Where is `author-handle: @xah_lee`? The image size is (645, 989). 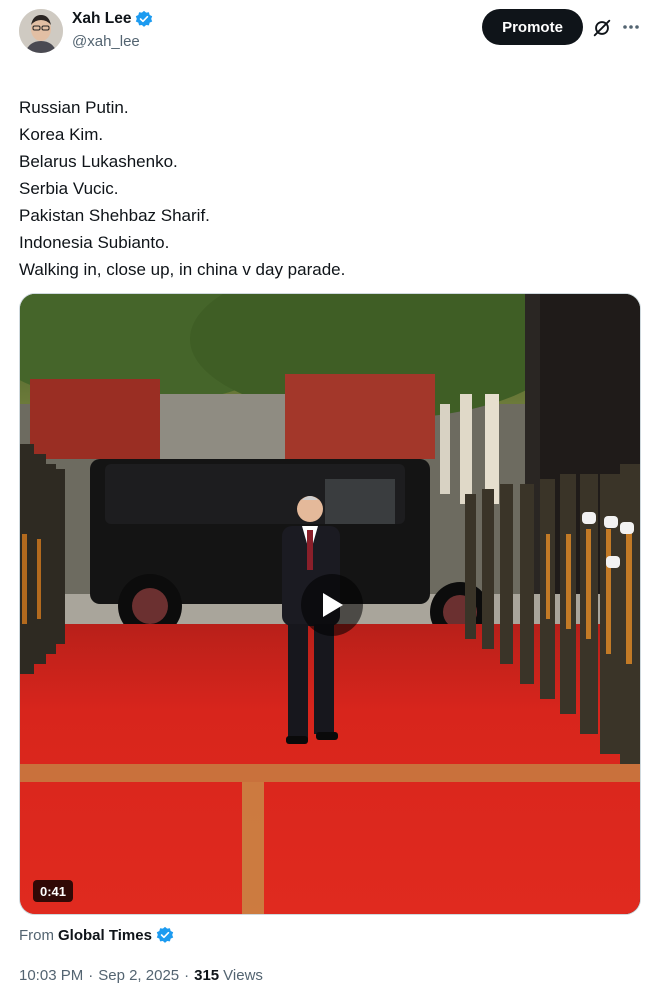
author-handle: @xah_lee is located at coordinates (106, 41).